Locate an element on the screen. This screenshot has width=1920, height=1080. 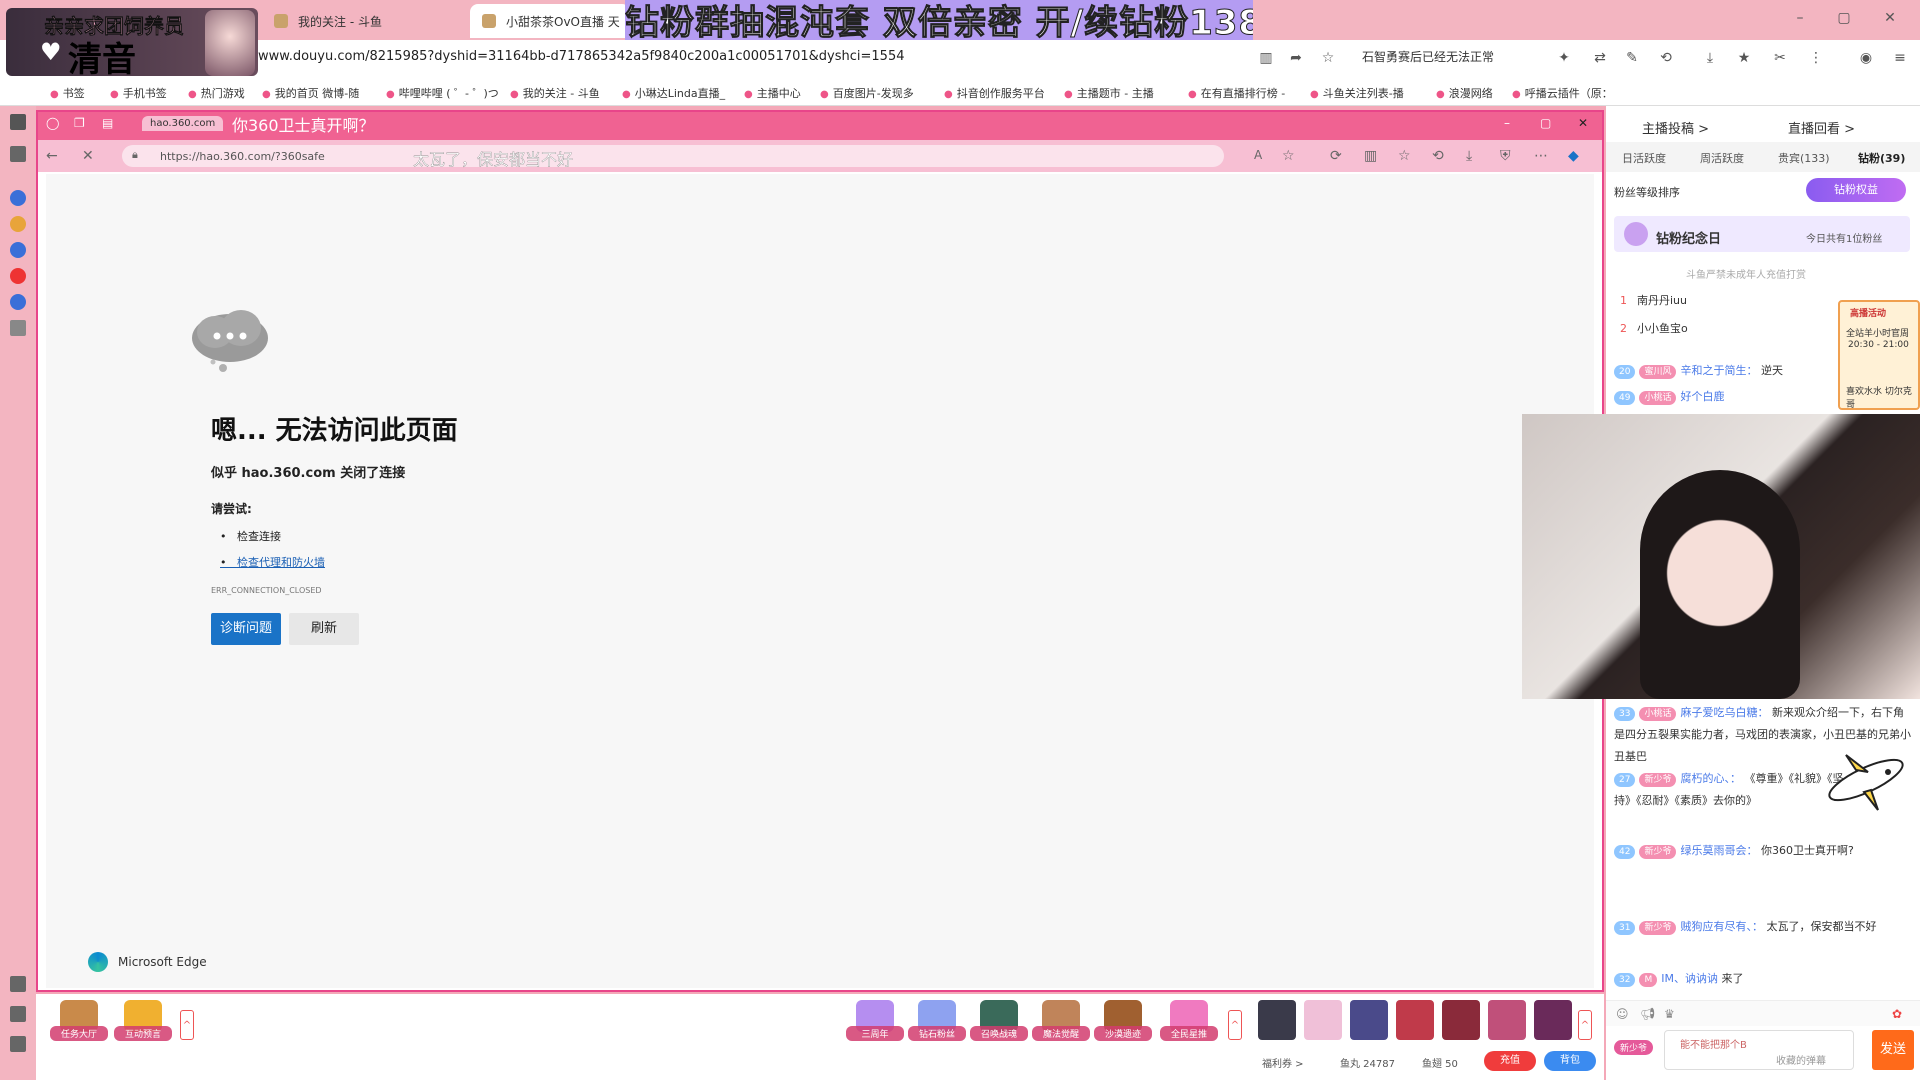
fan-row: 1 南丹丹iuu is located at coordinates (1653, 300).